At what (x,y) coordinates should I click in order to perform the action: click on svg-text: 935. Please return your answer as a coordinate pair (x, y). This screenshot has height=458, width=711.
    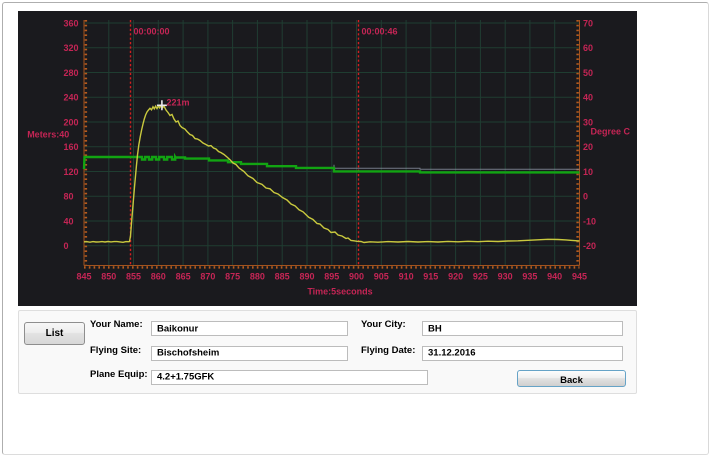
    Looking at the image, I should click on (529, 276).